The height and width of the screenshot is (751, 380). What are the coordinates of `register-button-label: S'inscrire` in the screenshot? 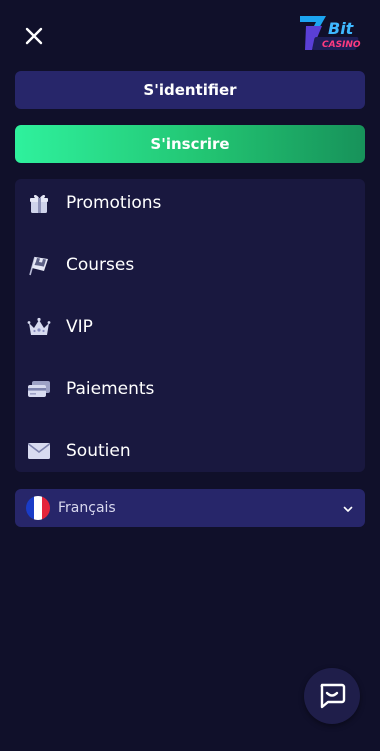 It's located at (190, 144).